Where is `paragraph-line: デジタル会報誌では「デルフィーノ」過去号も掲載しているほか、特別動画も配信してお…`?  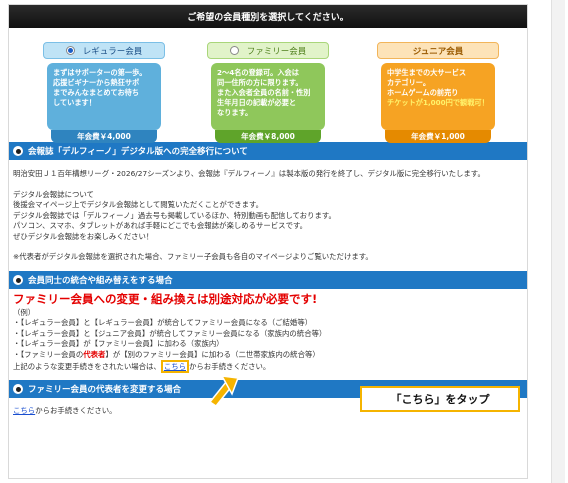 paragraph-line: デジタル会報誌では「デルフィーノ」過去号も掲載しているほか、特別動画も配信してお… is located at coordinates (174, 215).